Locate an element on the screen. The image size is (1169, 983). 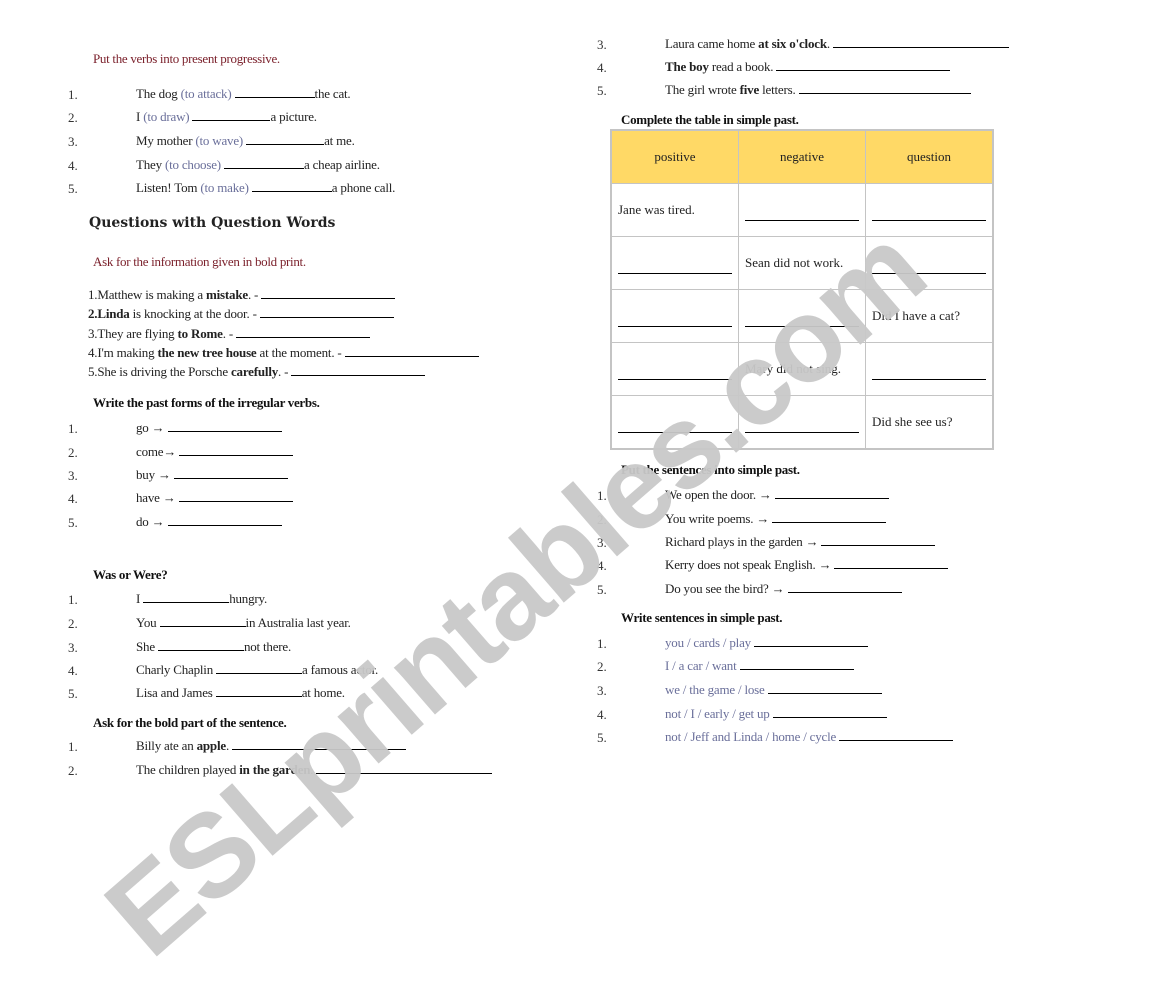
write-sentence-item: not / I / early / get up is located at coordinates (776, 714).